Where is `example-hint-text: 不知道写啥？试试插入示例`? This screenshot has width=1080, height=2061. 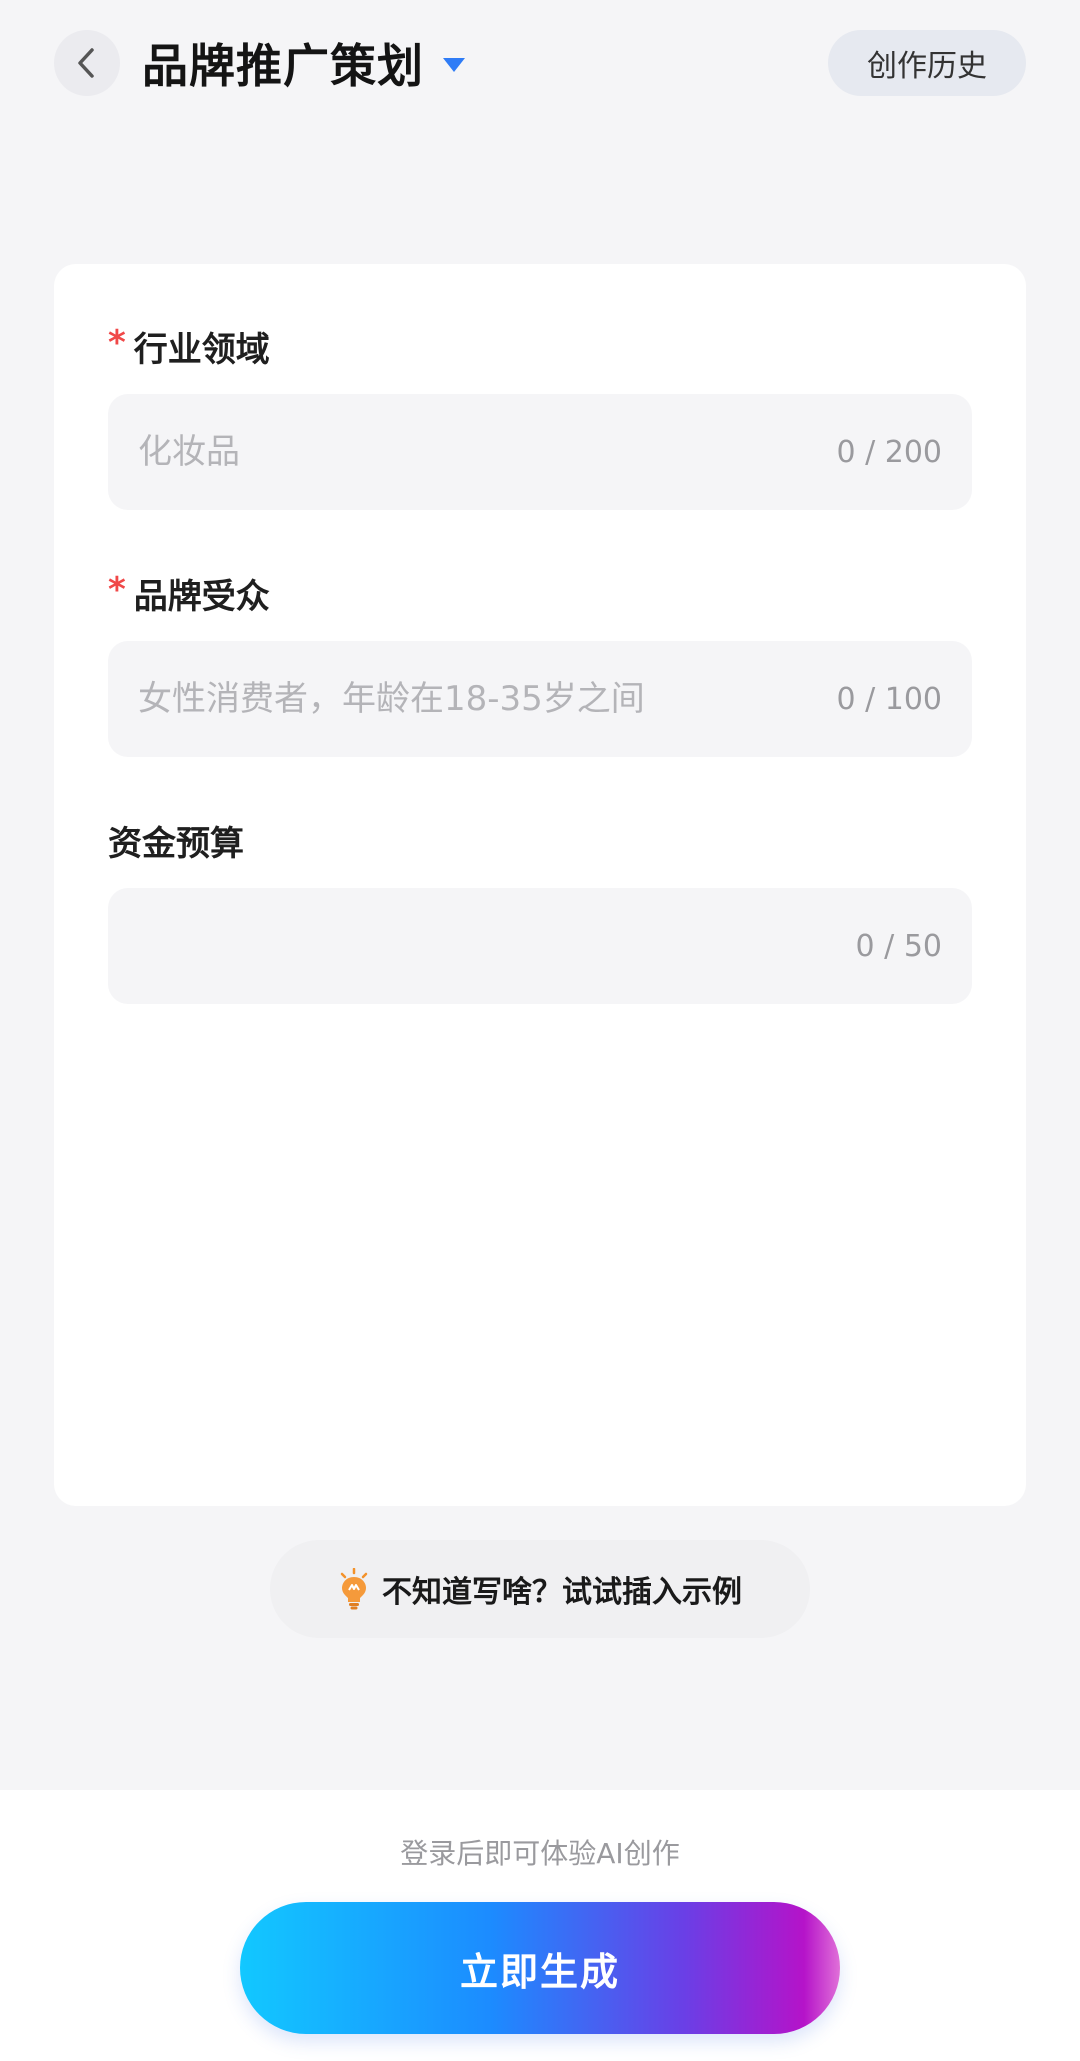
example-hint-text: 不知道写啥？试试插入示例 is located at coordinates (562, 1592).